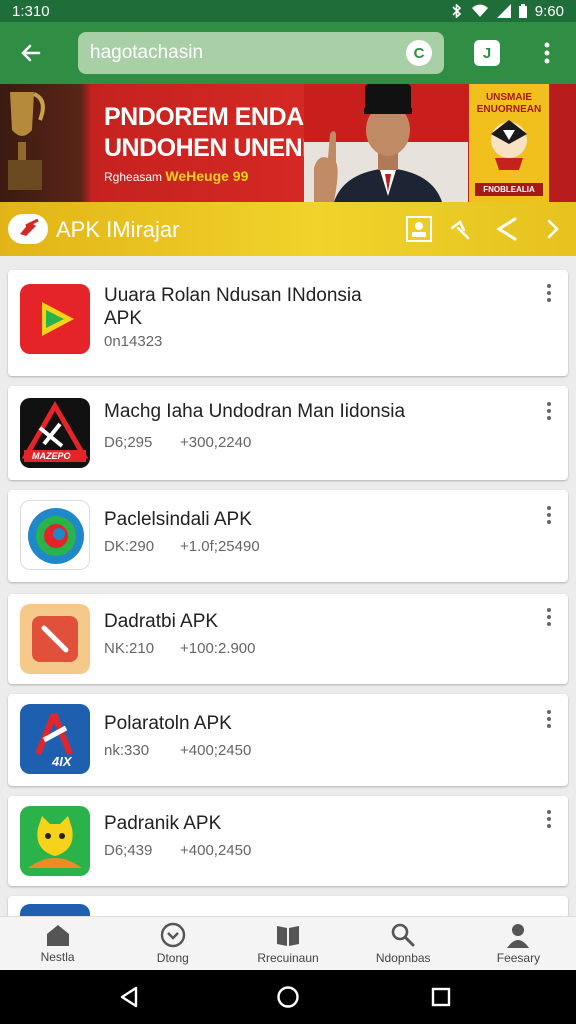 The height and width of the screenshot is (1024, 576). What do you see at coordinates (161, 621) in the screenshot?
I see `app-name: Dadratbi APK` at bounding box center [161, 621].